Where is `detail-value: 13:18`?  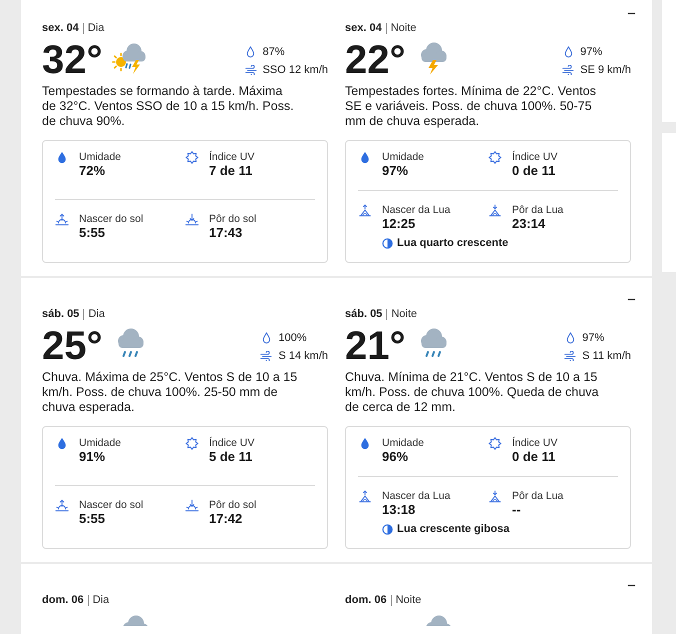
detail-value: 13:18 is located at coordinates (399, 510).